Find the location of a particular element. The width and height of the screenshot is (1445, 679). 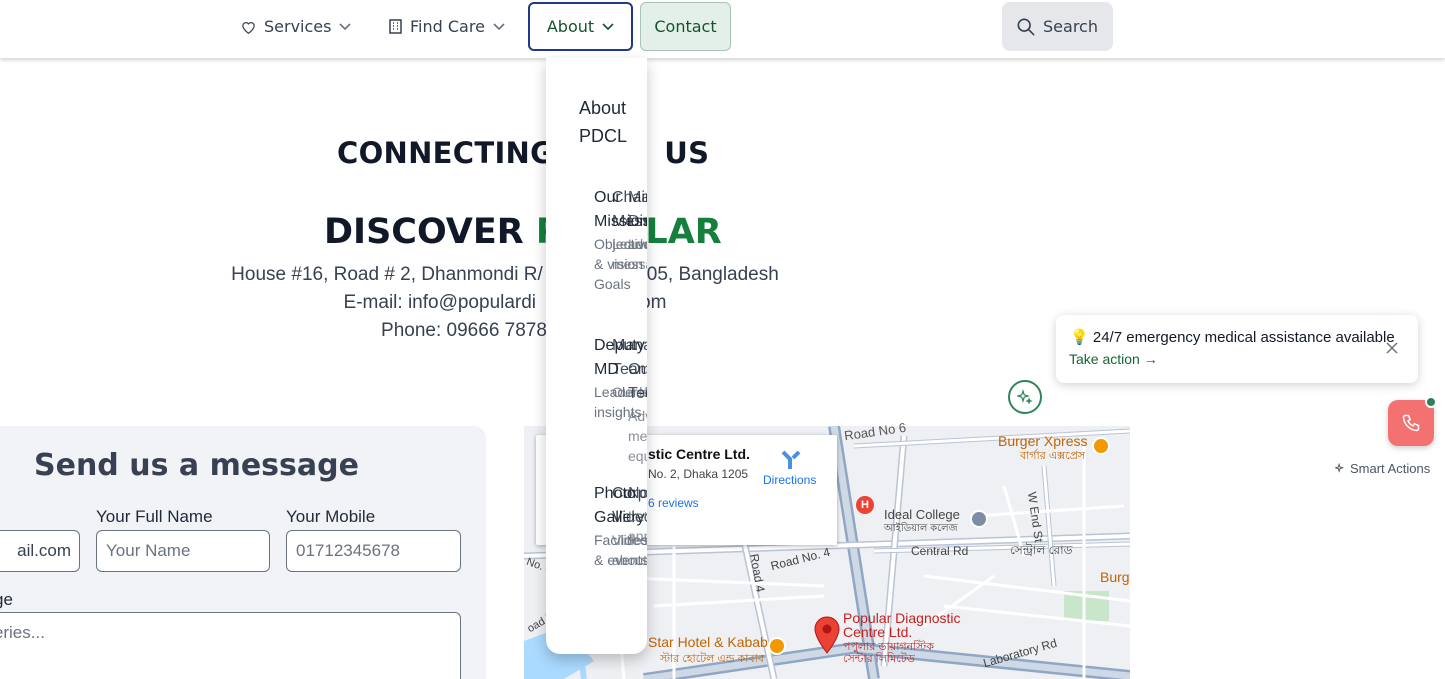

nav-services: Services is located at coordinates (296, 26).